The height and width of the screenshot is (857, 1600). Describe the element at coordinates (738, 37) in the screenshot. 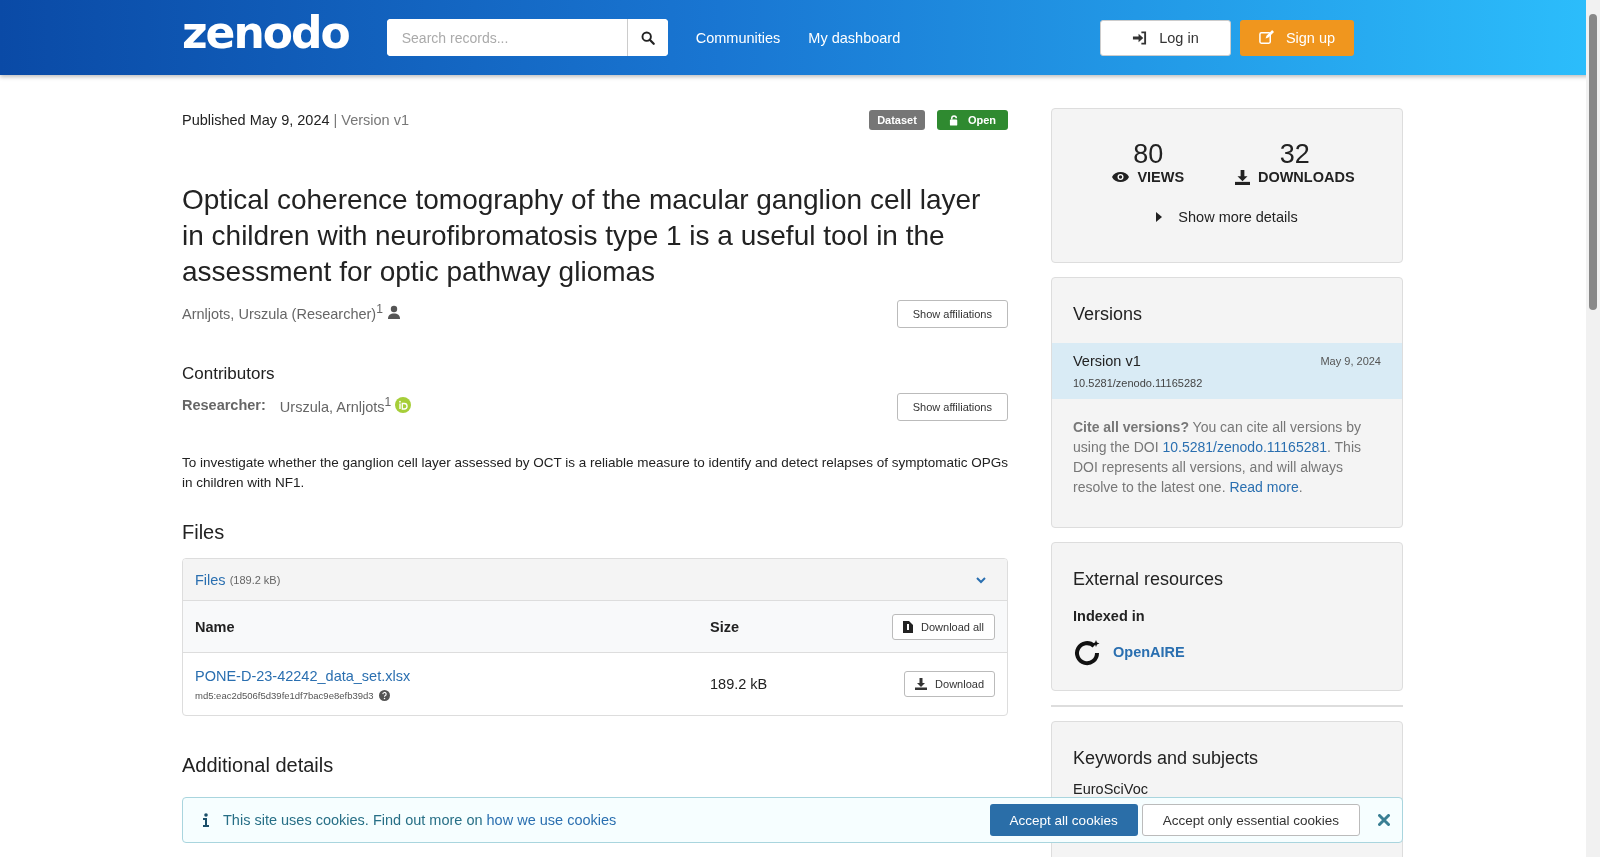

I see `nav-link: Communities` at that location.